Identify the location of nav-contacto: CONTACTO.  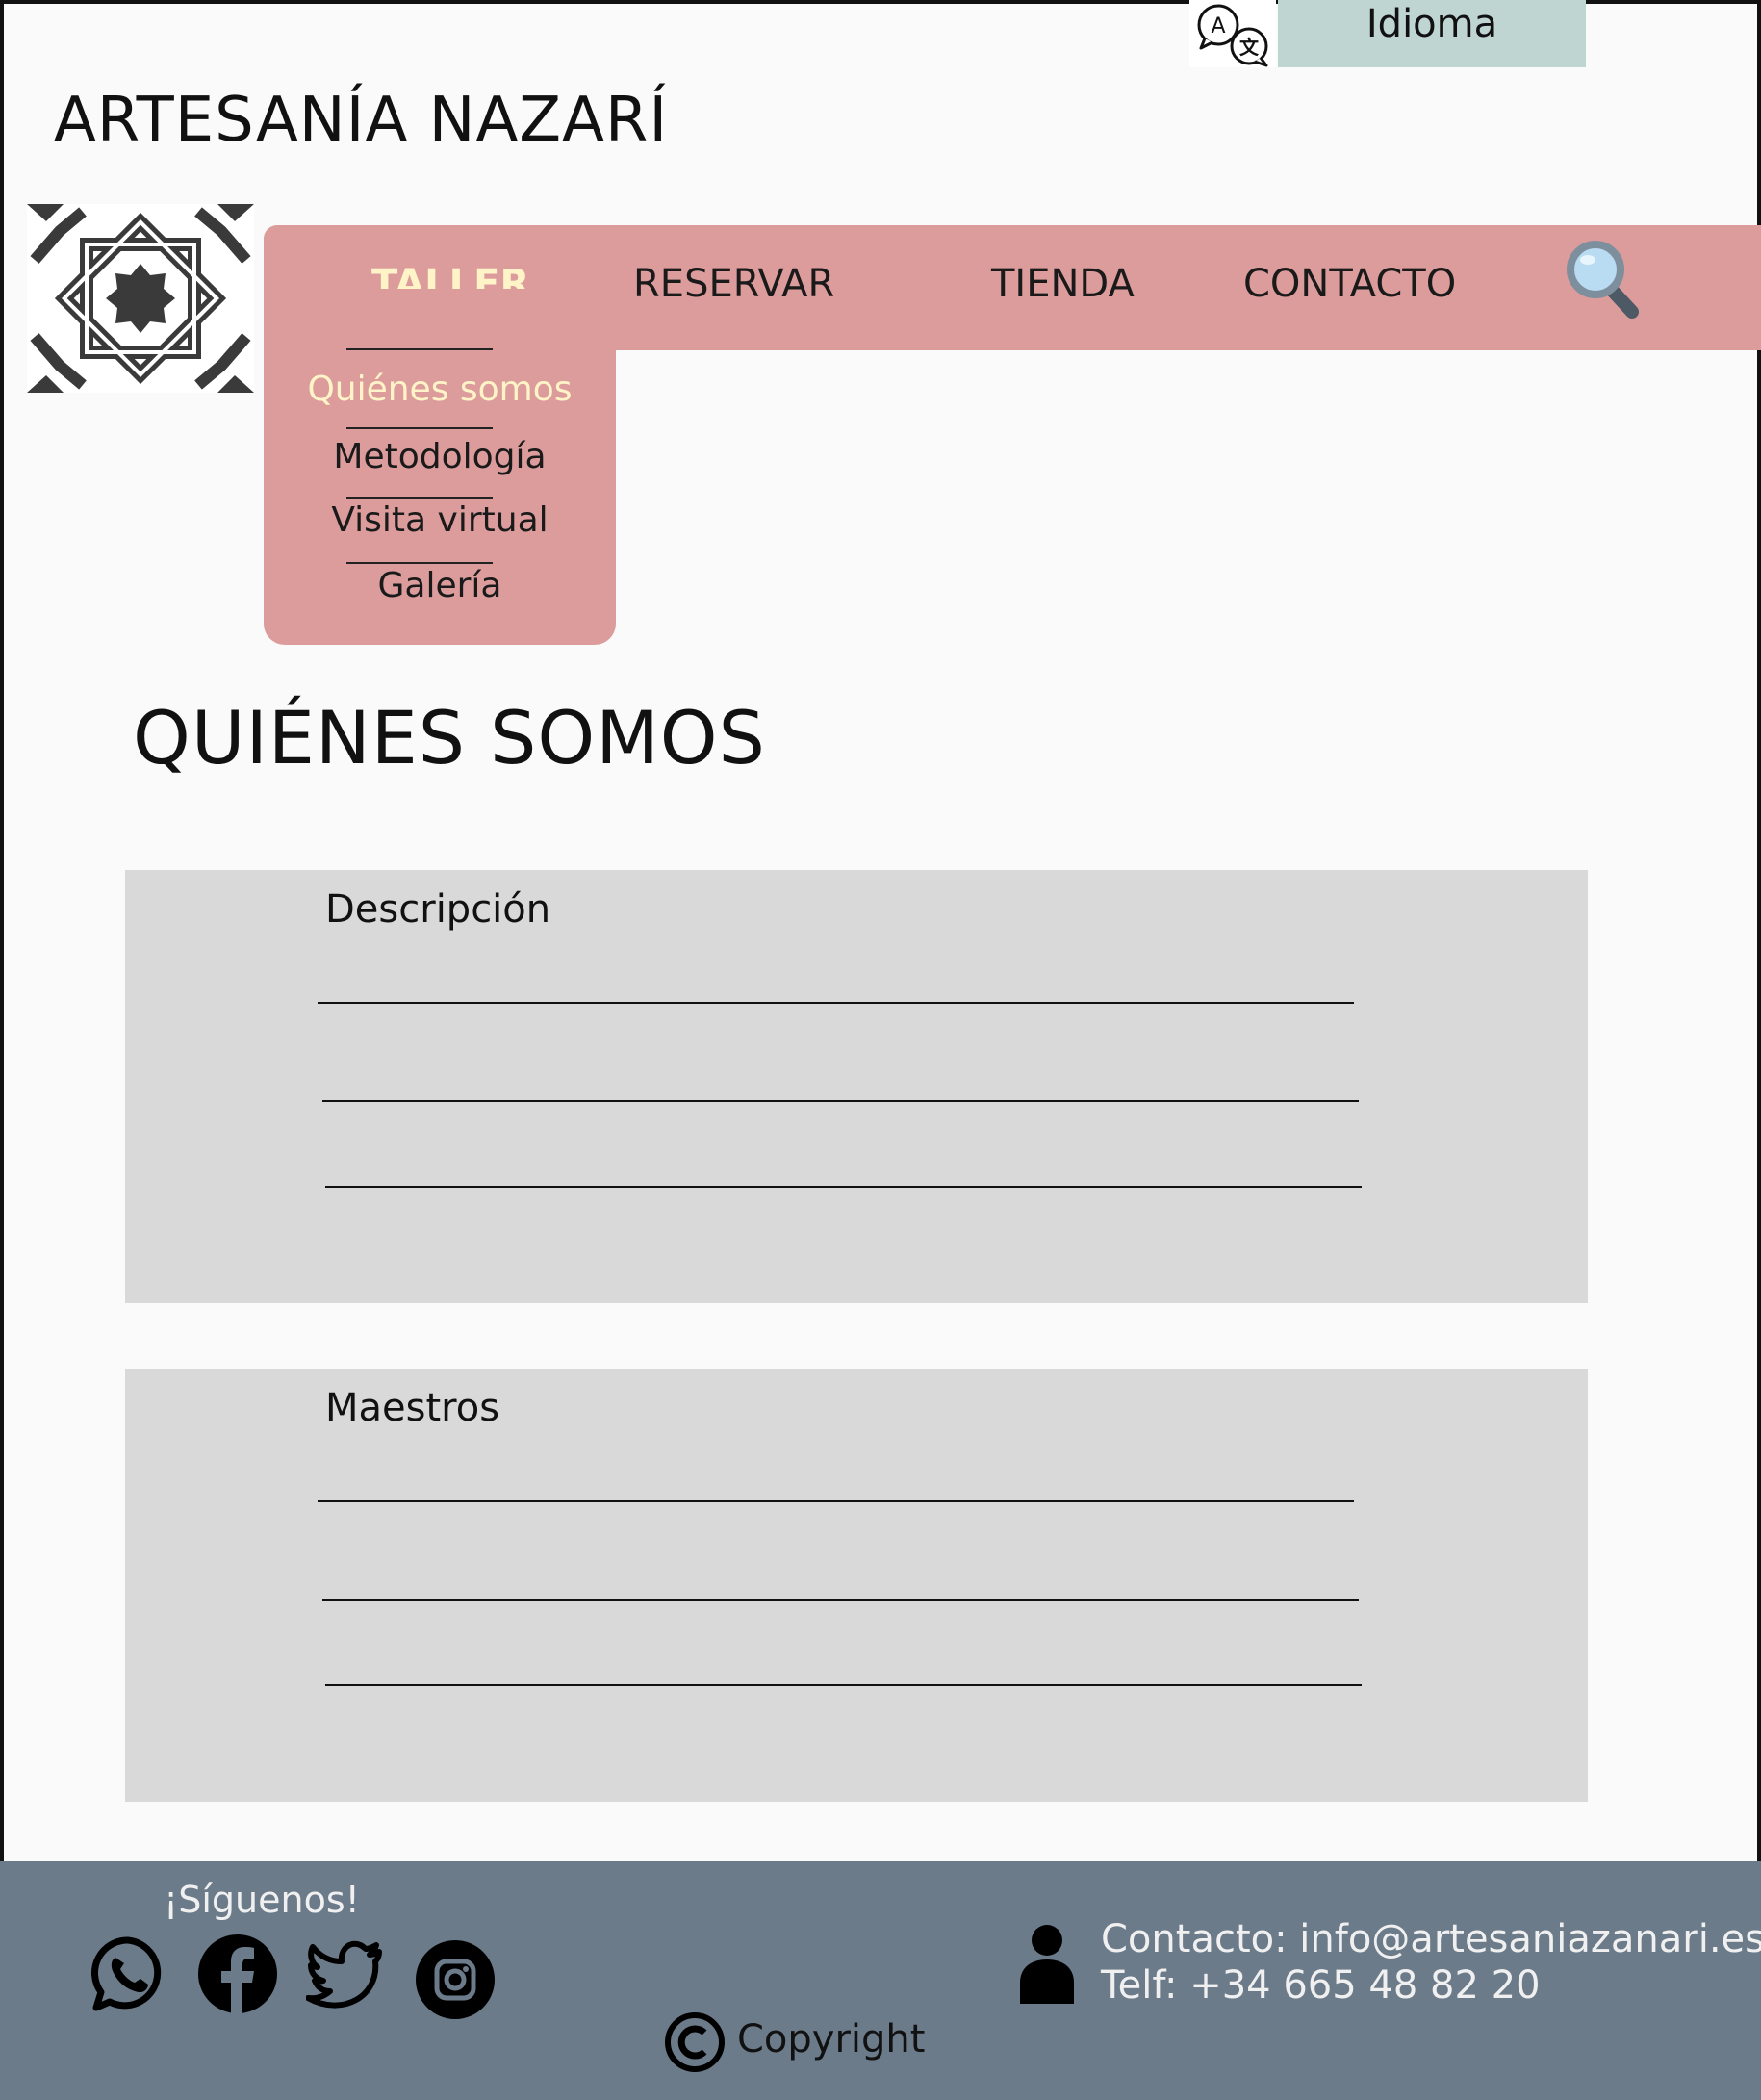
(1349, 284).